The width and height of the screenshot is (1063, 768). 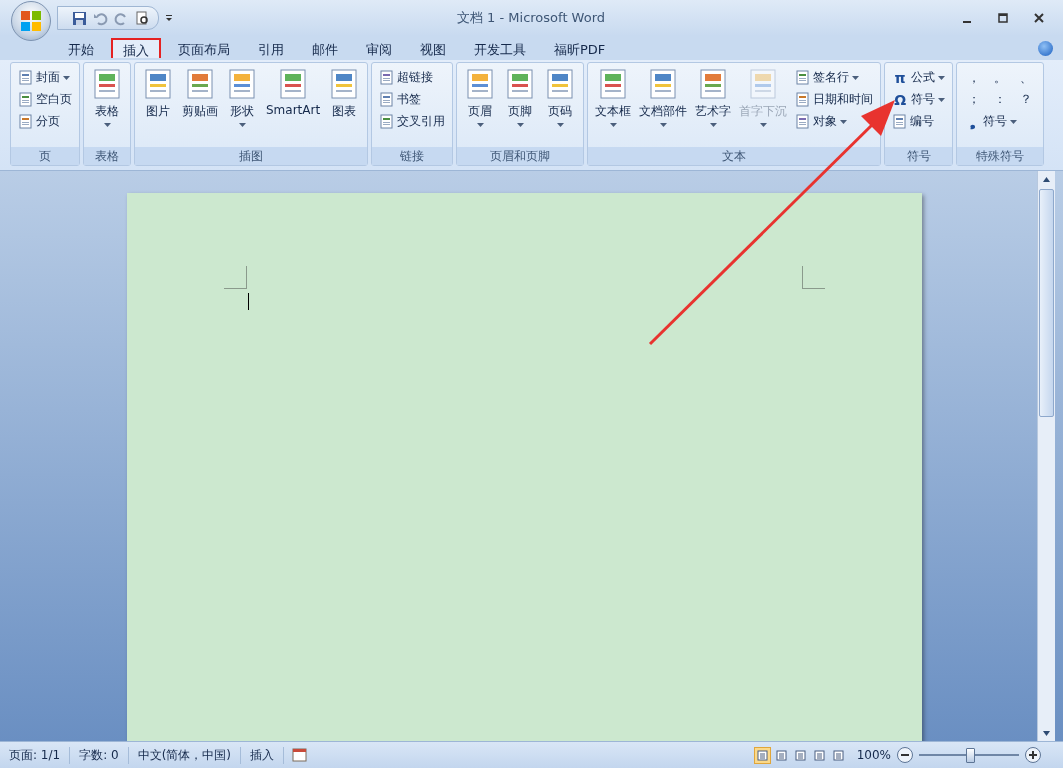 What do you see at coordinates (45, 99) in the screenshot?
I see `ribbon-button: 空白页` at bounding box center [45, 99].